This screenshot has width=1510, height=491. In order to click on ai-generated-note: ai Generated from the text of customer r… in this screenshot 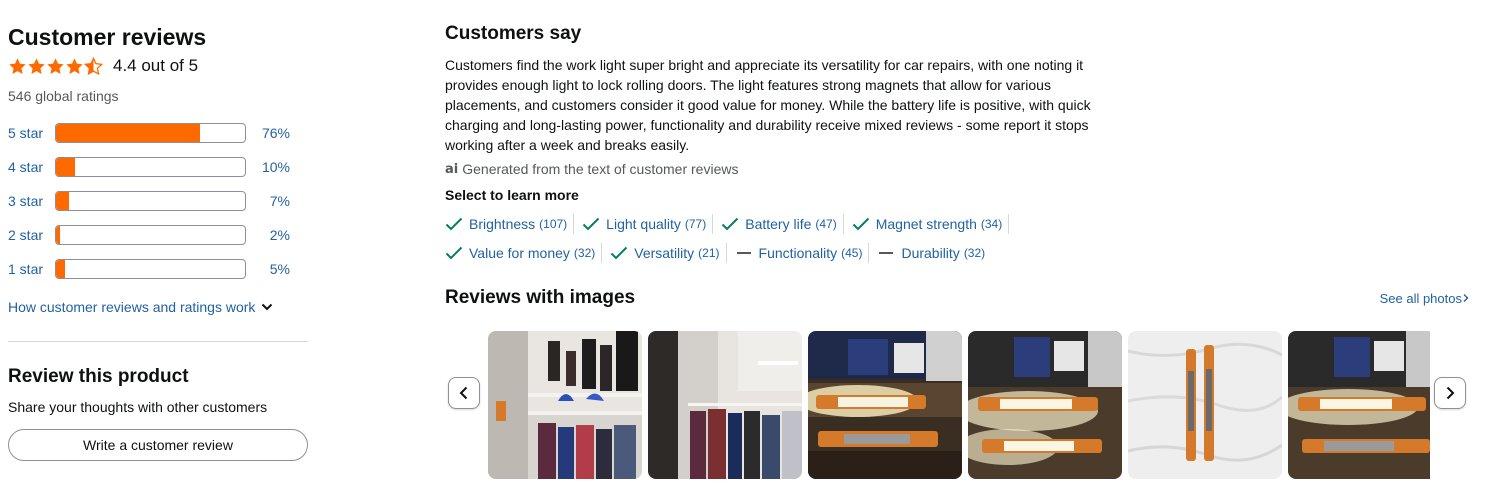, I will do `click(960, 169)`.